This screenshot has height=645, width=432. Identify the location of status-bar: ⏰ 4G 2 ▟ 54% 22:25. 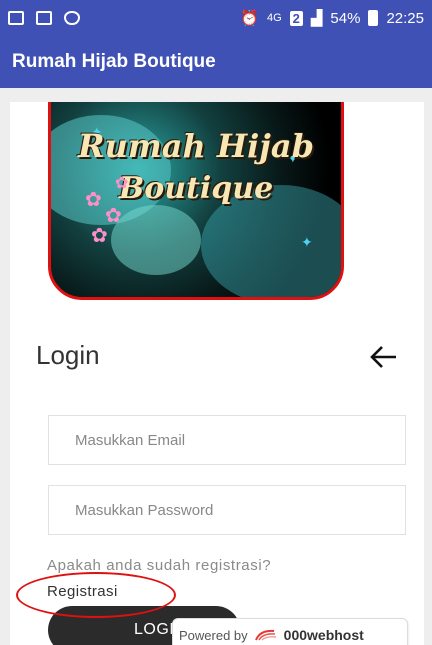
(216, 18).